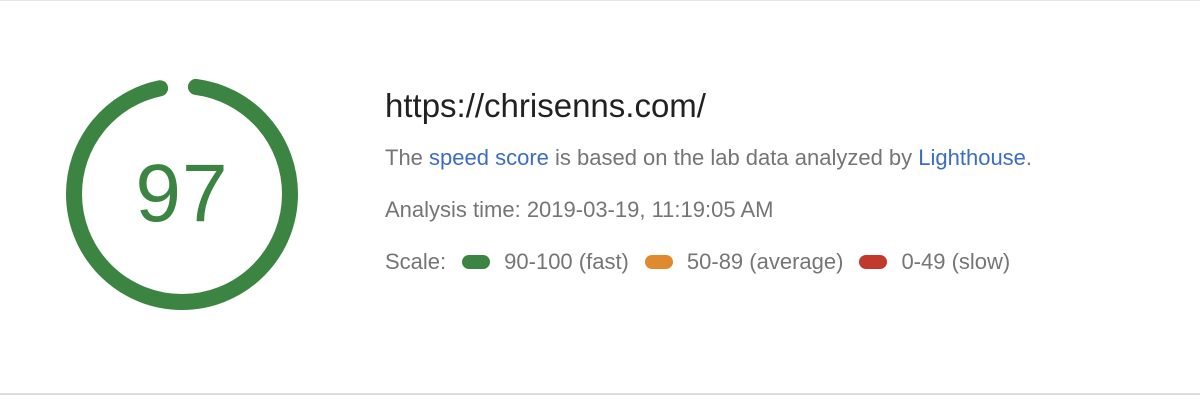  I want to click on score-gauge: 97, so click(182, 194).